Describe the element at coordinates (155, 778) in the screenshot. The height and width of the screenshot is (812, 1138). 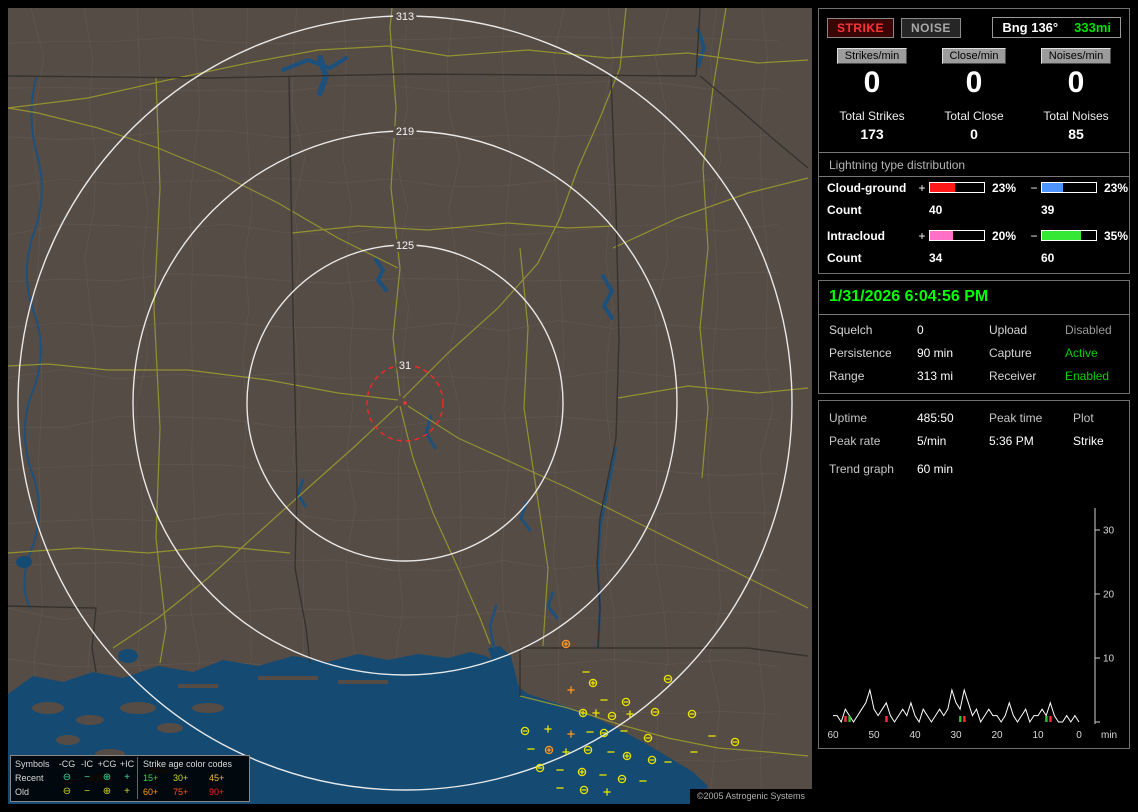
I see `legend-age-15: 15+` at that location.